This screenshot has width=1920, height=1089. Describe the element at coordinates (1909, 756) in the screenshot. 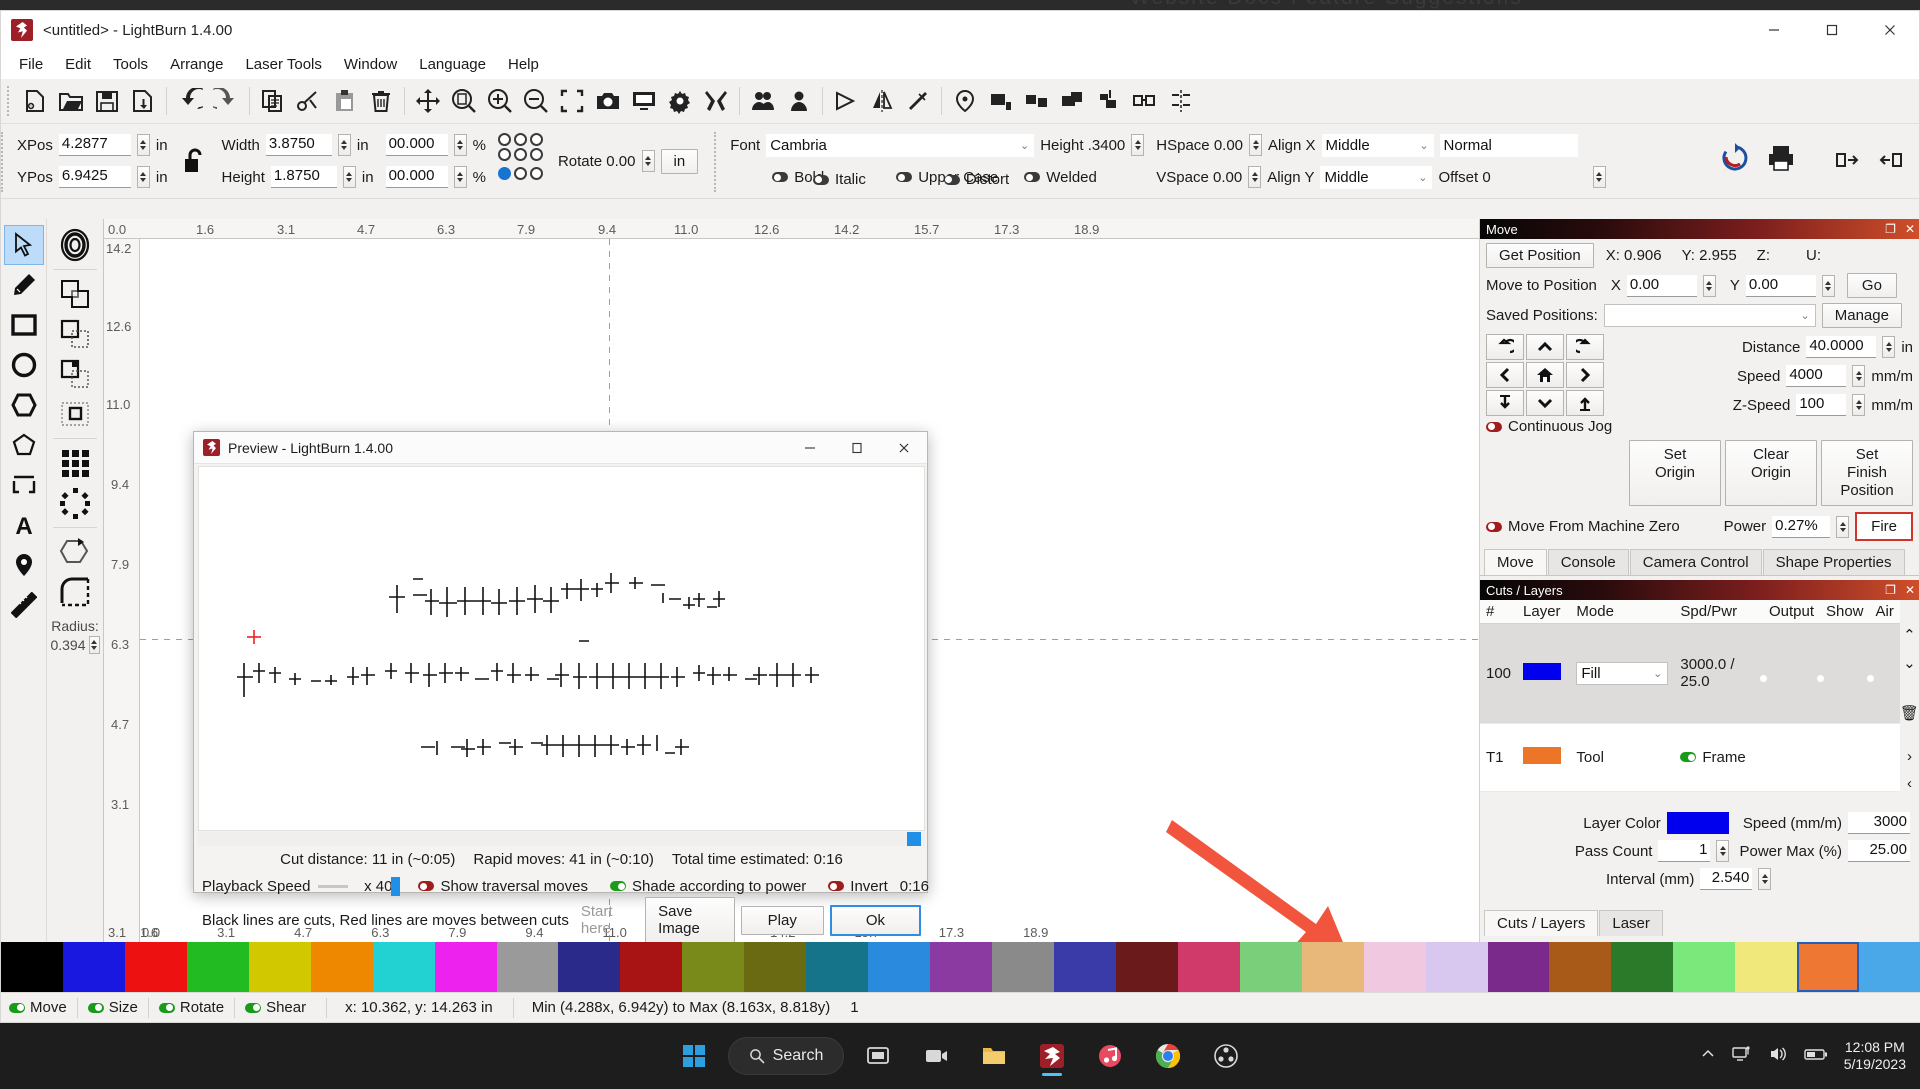

I see `move-layer-right-icon: ›` at that location.